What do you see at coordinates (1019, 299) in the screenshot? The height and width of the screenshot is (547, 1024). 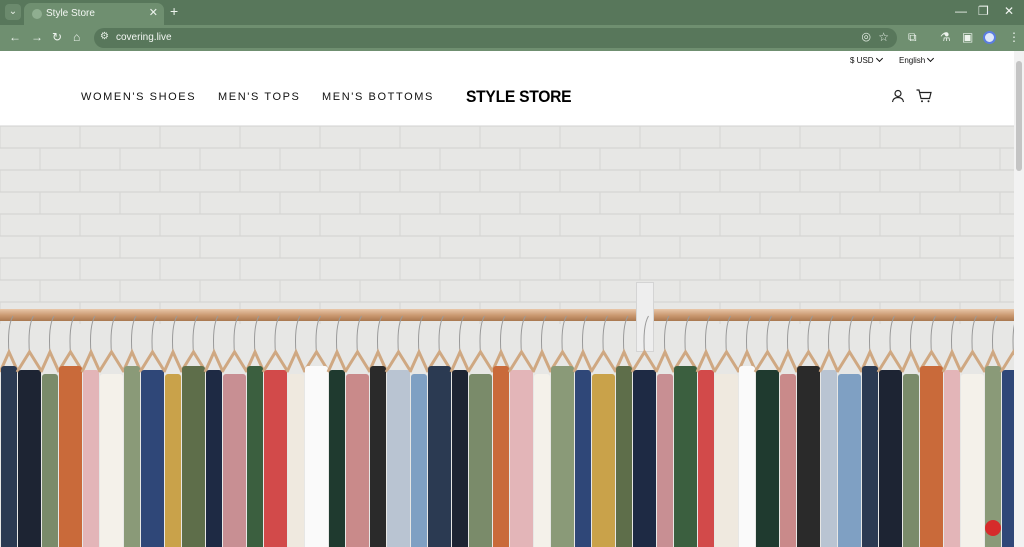 I see `page-scrollbar` at bounding box center [1019, 299].